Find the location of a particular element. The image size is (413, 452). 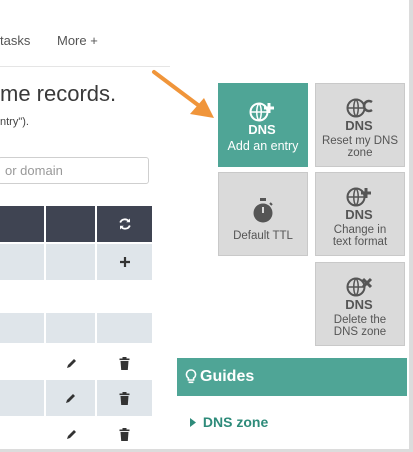

right-edge is located at coordinates (411, 226).